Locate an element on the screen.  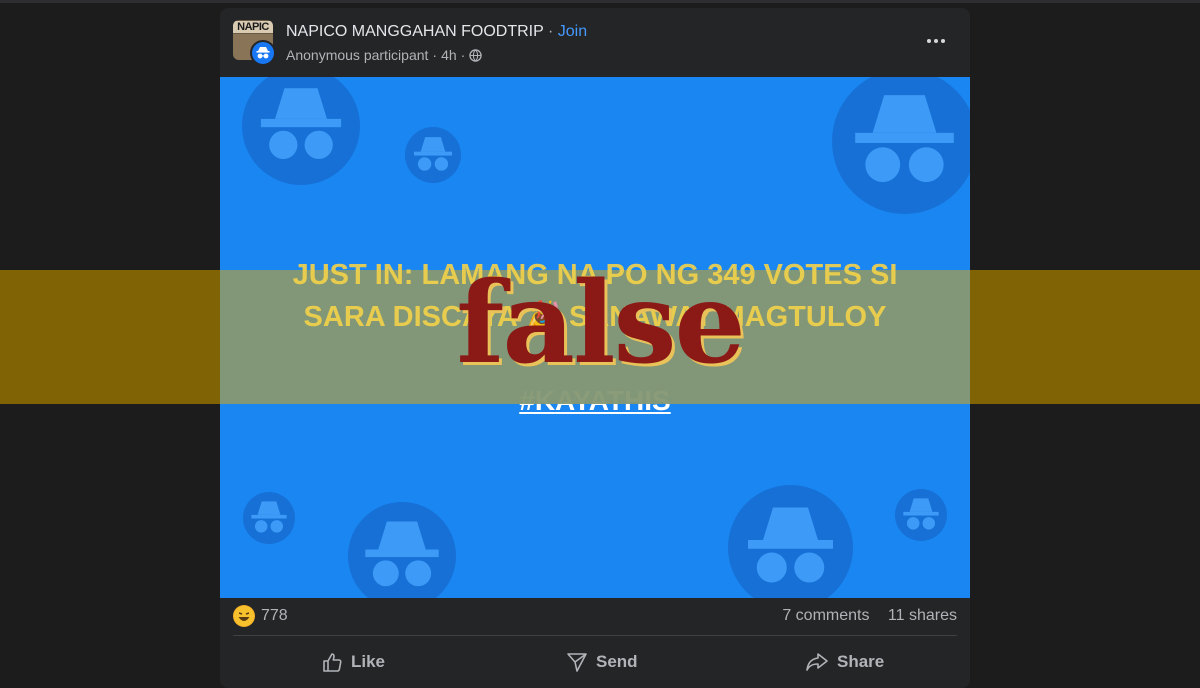
anonymous-avatar-icon is located at coordinates (263, 53).